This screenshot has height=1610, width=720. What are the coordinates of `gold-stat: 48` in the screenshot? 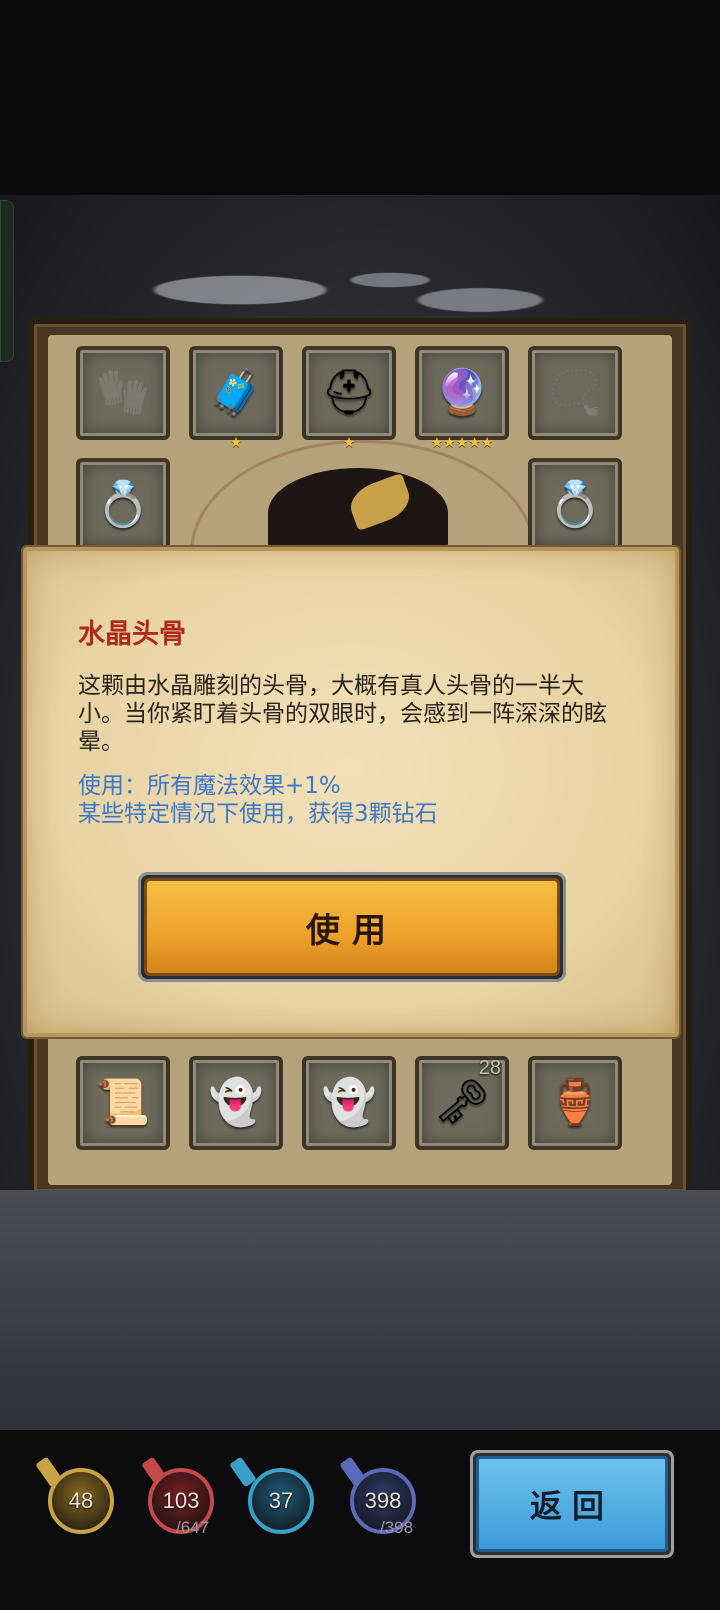 It's located at (81, 1501).